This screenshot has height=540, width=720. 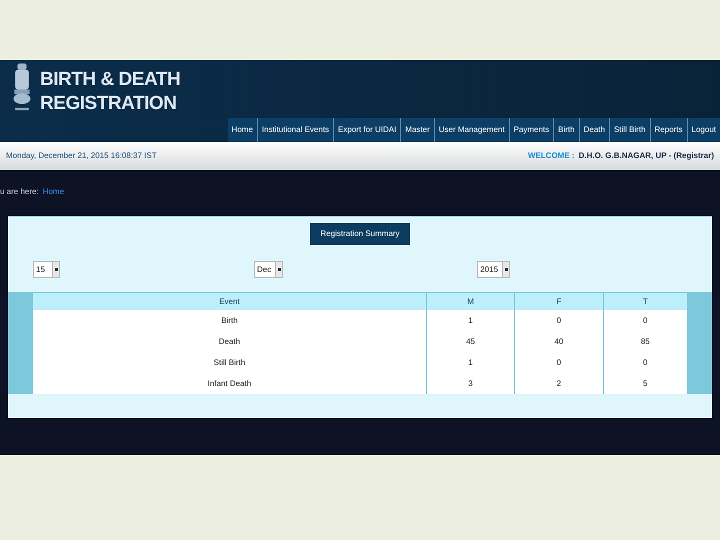 What do you see at coordinates (559, 341) in the screenshot?
I see `table-cell: 40` at bounding box center [559, 341].